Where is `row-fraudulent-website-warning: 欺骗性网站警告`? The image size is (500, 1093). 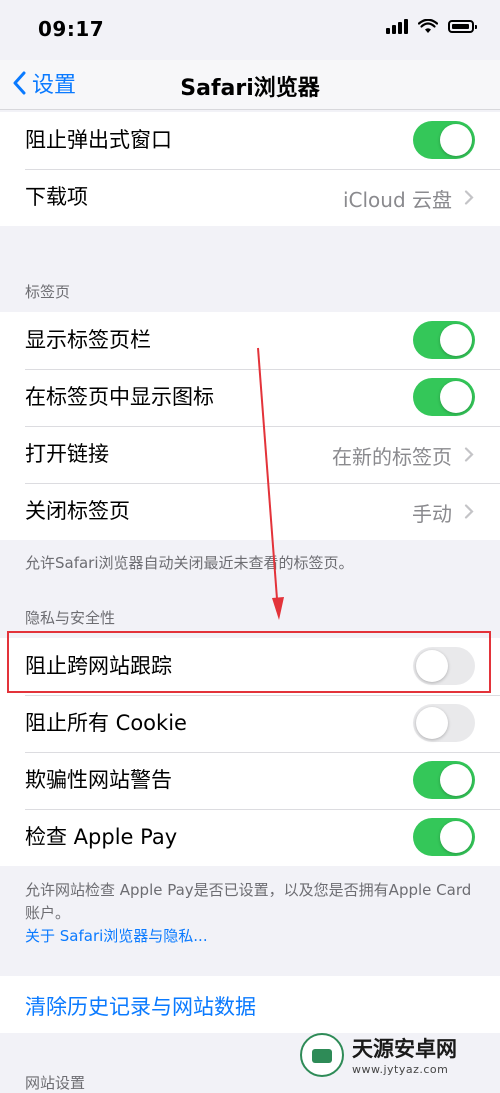 row-fraudulent-website-warning: 欺骗性网站警告 is located at coordinates (250, 780).